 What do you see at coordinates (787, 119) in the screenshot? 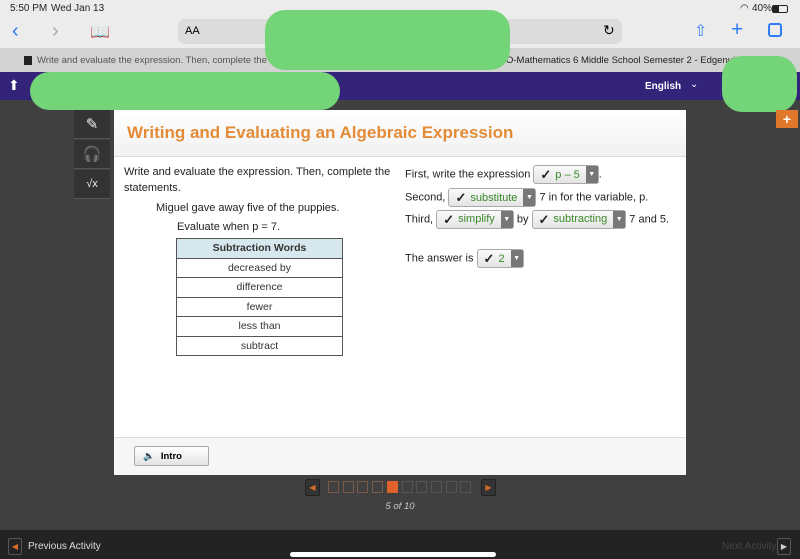
I see `add-icon: +` at bounding box center [787, 119].